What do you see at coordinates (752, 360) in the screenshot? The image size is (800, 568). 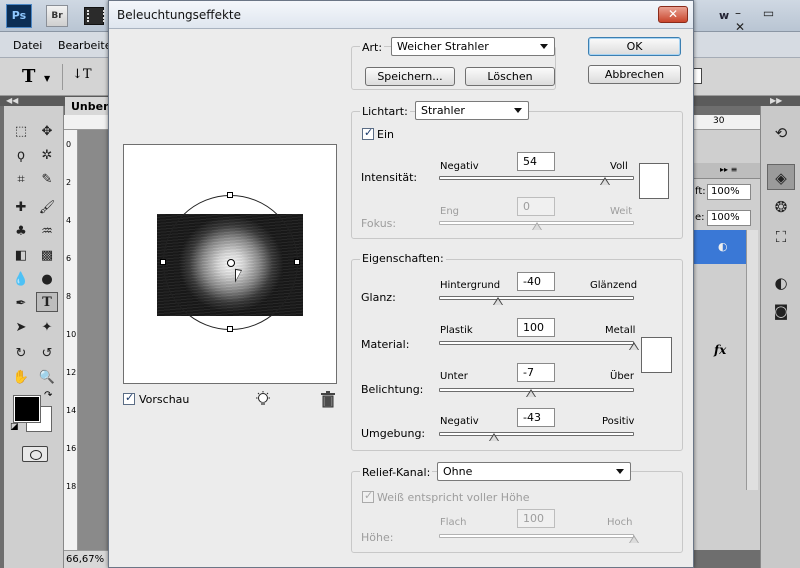 I see `layers-scrollbar` at bounding box center [752, 360].